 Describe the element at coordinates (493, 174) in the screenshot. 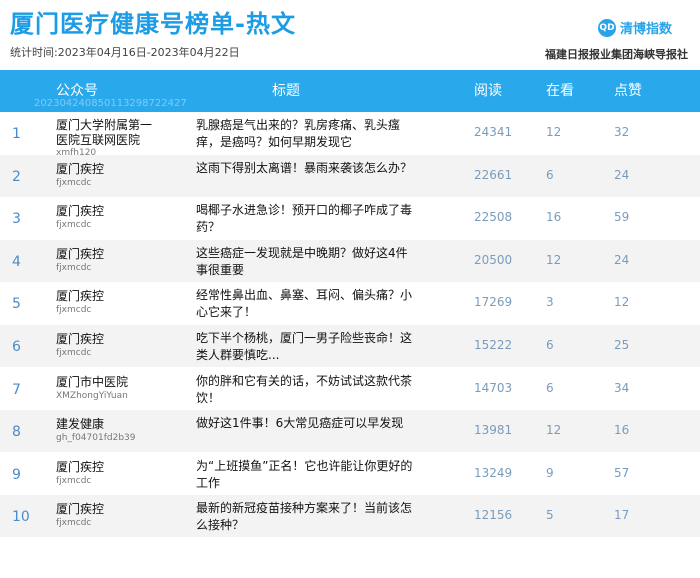

I see `read-count: 22661` at that location.